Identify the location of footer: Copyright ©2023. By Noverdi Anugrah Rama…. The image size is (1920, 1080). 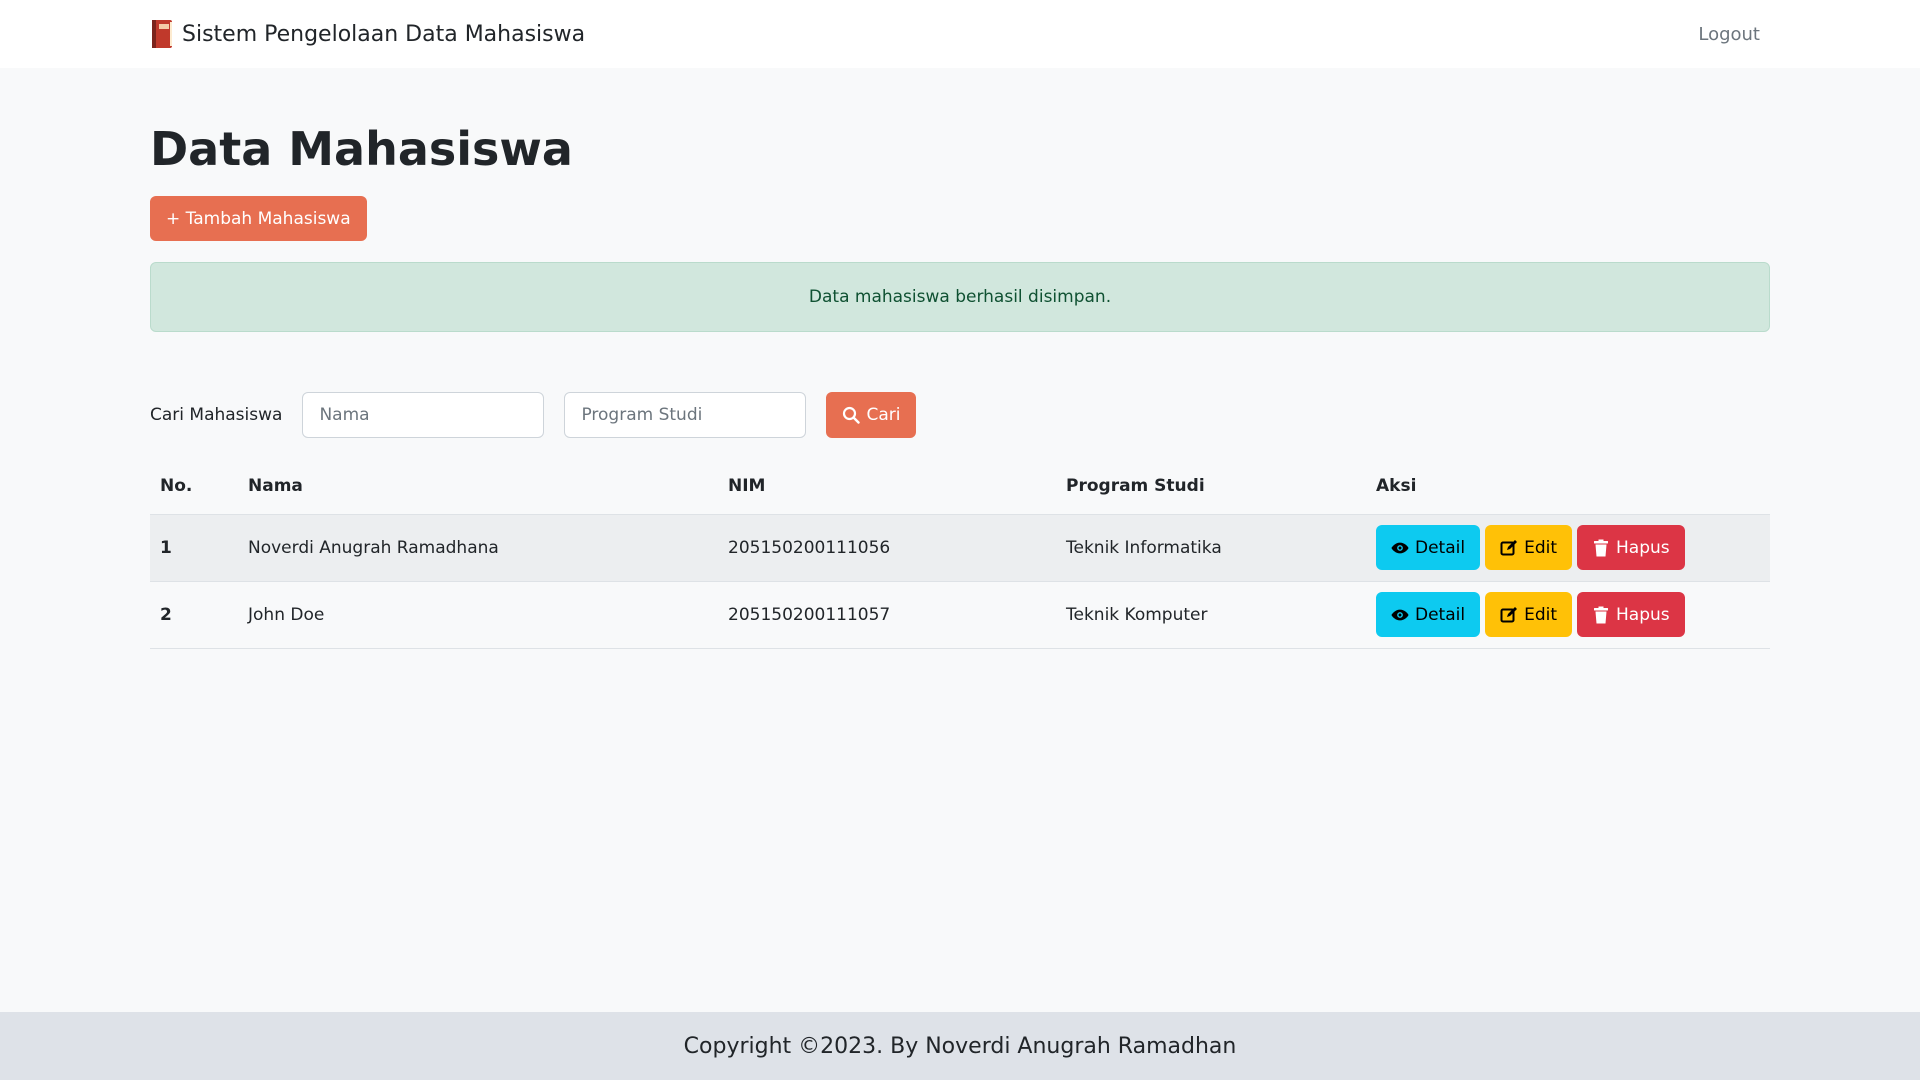
(960, 1046).